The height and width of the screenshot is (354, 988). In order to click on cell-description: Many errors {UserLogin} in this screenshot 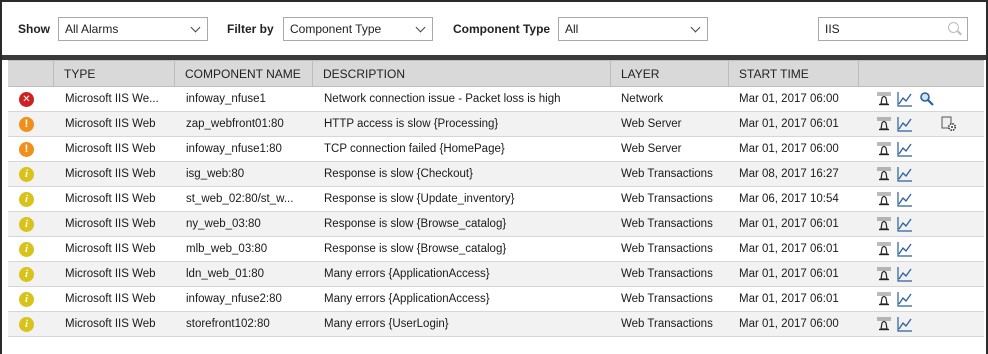, I will do `click(386, 324)`.